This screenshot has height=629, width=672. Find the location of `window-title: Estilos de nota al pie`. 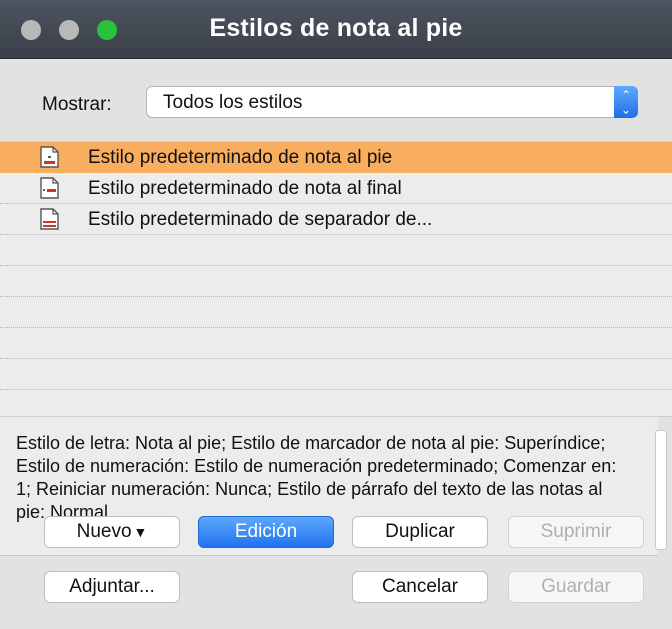

window-title: Estilos de nota al pie is located at coordinates (336, 28).